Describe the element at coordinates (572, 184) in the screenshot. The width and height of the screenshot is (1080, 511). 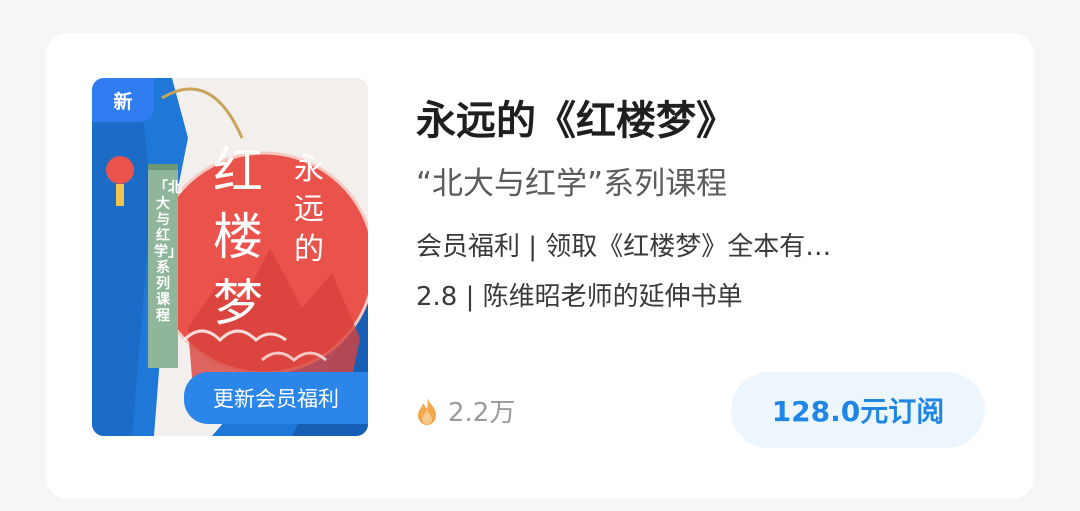
I see `course-subtitle: “北大与红学”系列课程` at that location.